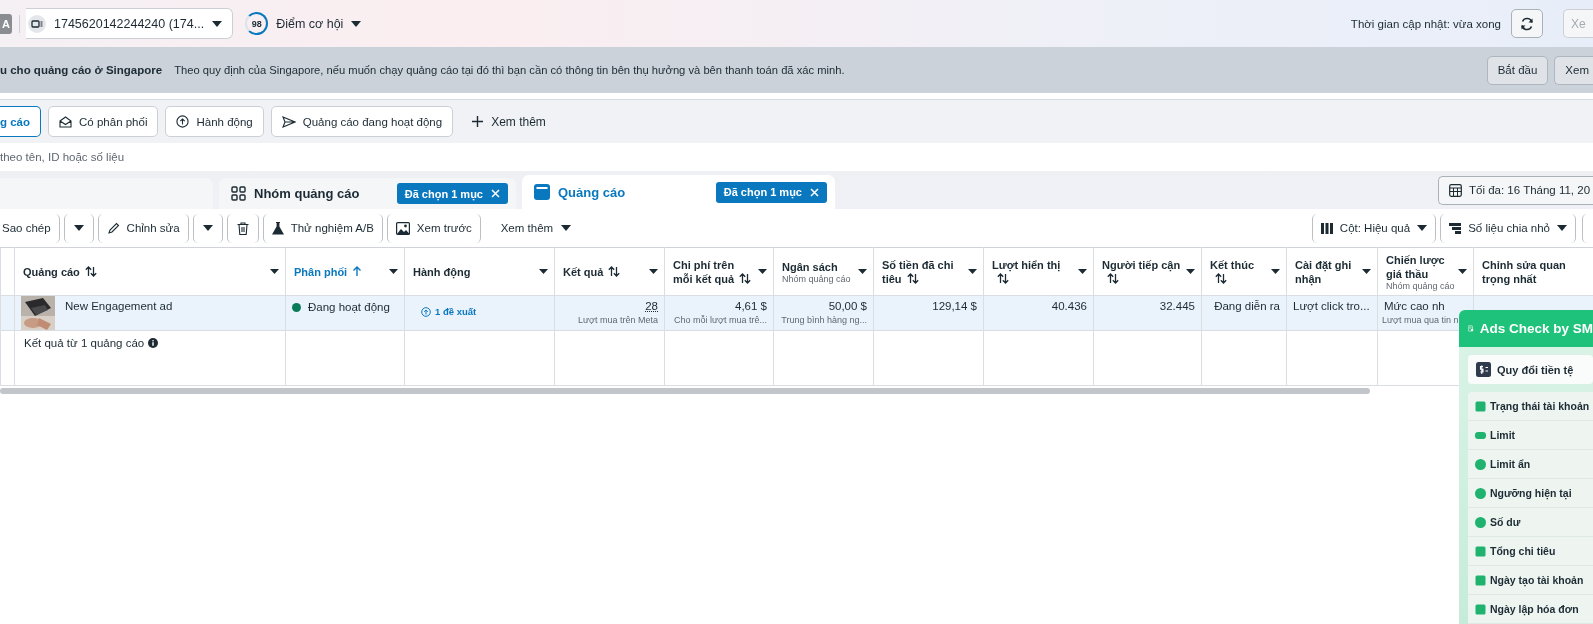  I want to click on table-cell: 4,61 $, so click(751, 306).